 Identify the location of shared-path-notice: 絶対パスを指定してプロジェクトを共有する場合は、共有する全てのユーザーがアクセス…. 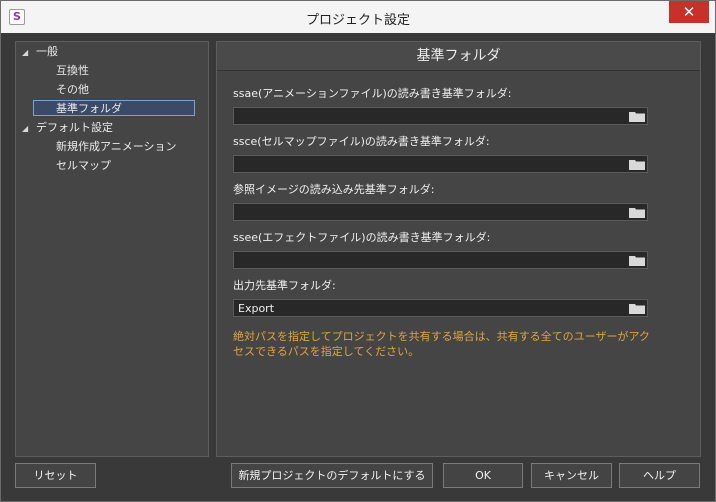
(441, 344).